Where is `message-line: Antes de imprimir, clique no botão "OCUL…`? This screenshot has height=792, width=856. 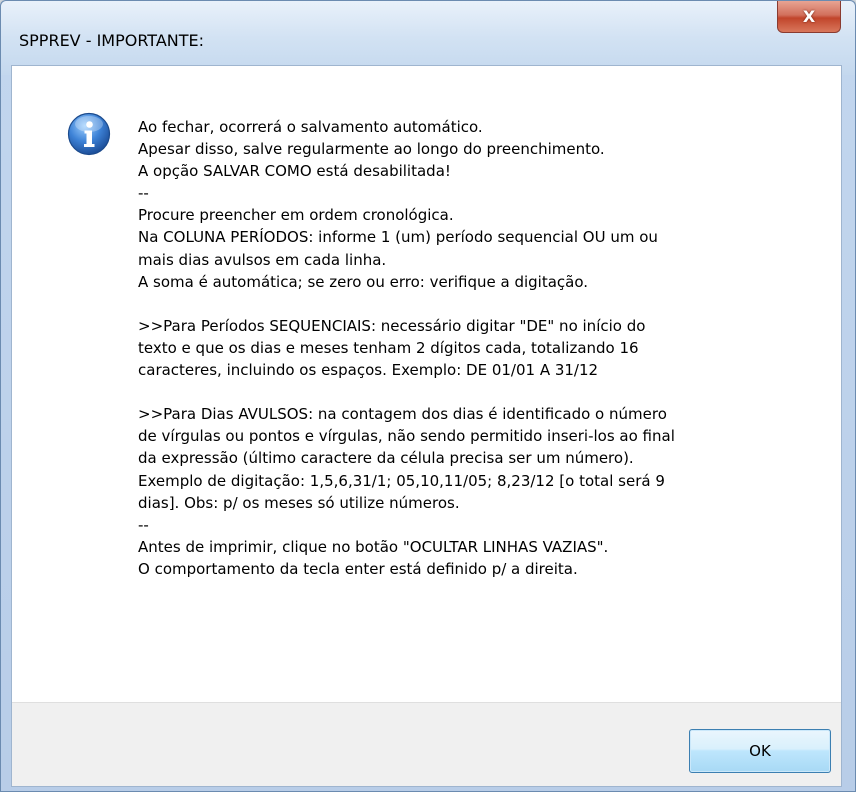
message-line: Antes de imprimir, clique no botão "OCUL… is located at coordinates (373, 546).